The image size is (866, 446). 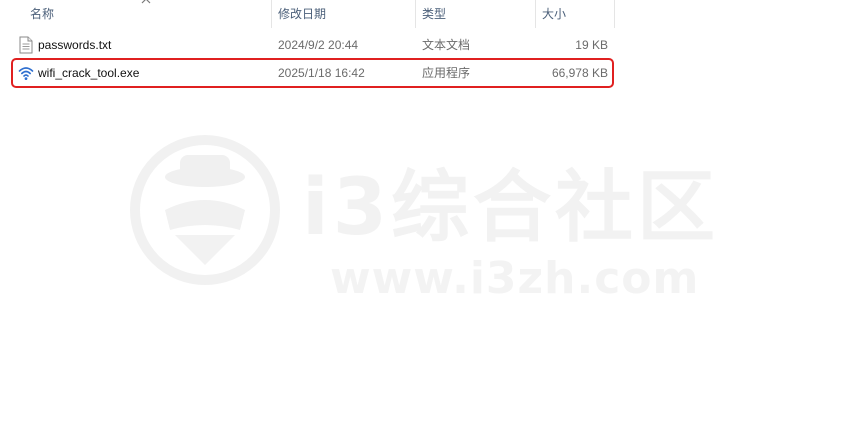 What do you see at coordinates (42, 14) in the screenshot?
I see `column-name-header: 名称` at bounding box center [42, 14].